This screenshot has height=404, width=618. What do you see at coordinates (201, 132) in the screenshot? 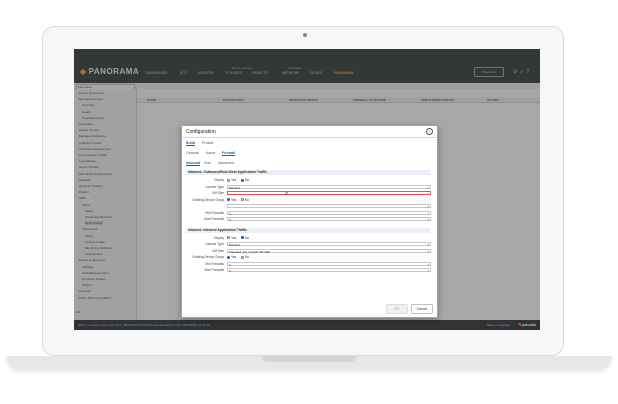
I see `dialog-title: Configuration` at bounding box center [201, 132].